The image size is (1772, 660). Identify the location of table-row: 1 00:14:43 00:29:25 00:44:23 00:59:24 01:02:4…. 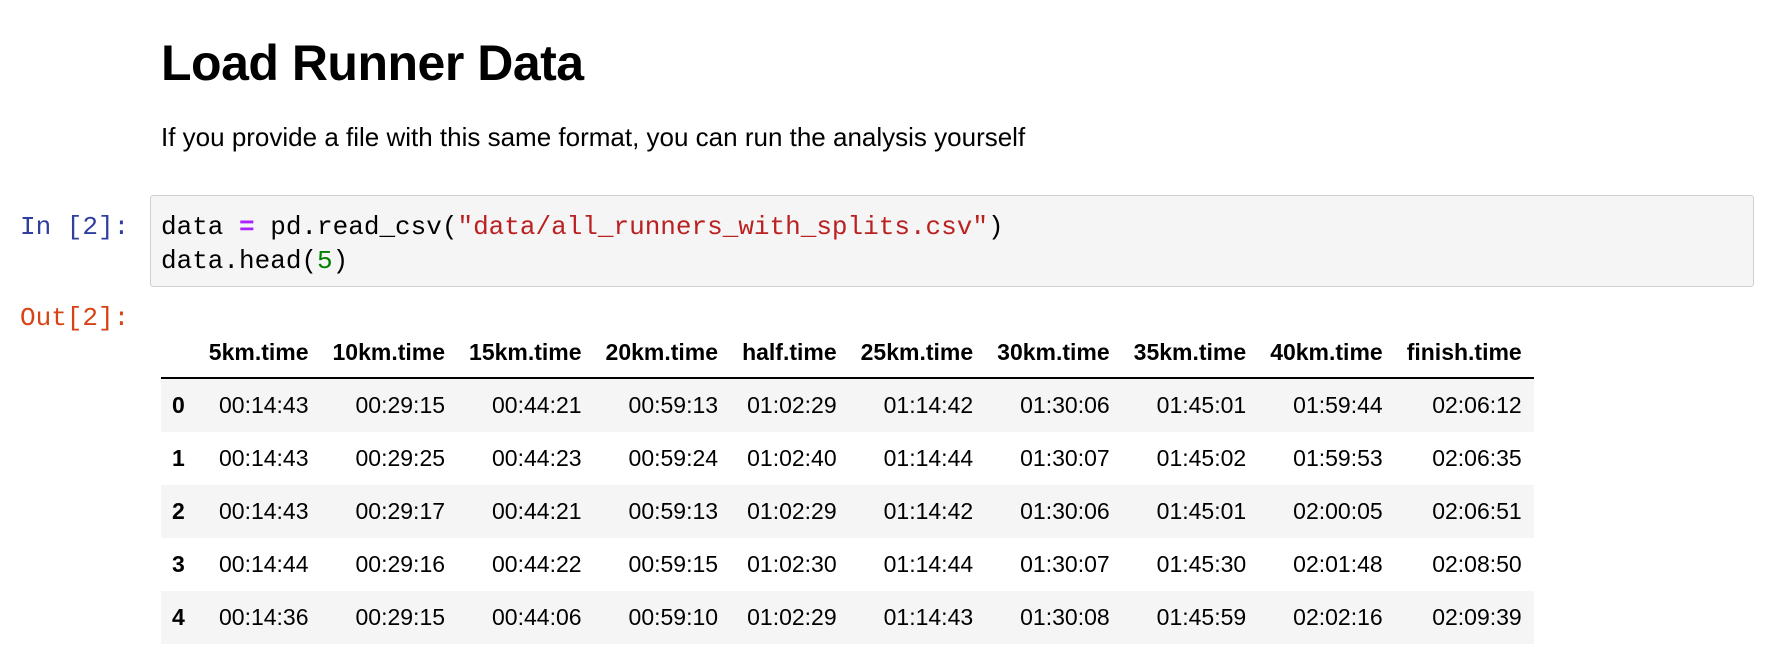
(847, 458).